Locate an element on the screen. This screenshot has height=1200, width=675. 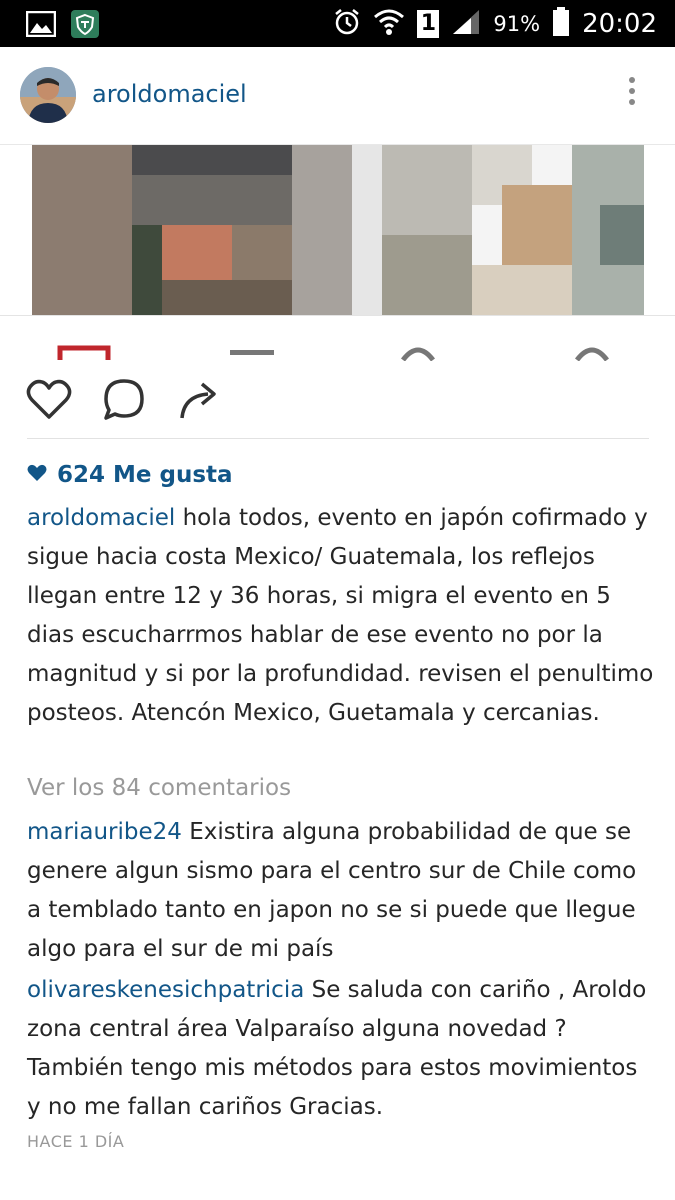
likes-count: 624 Me gusta is located at coordinates (145, 475).